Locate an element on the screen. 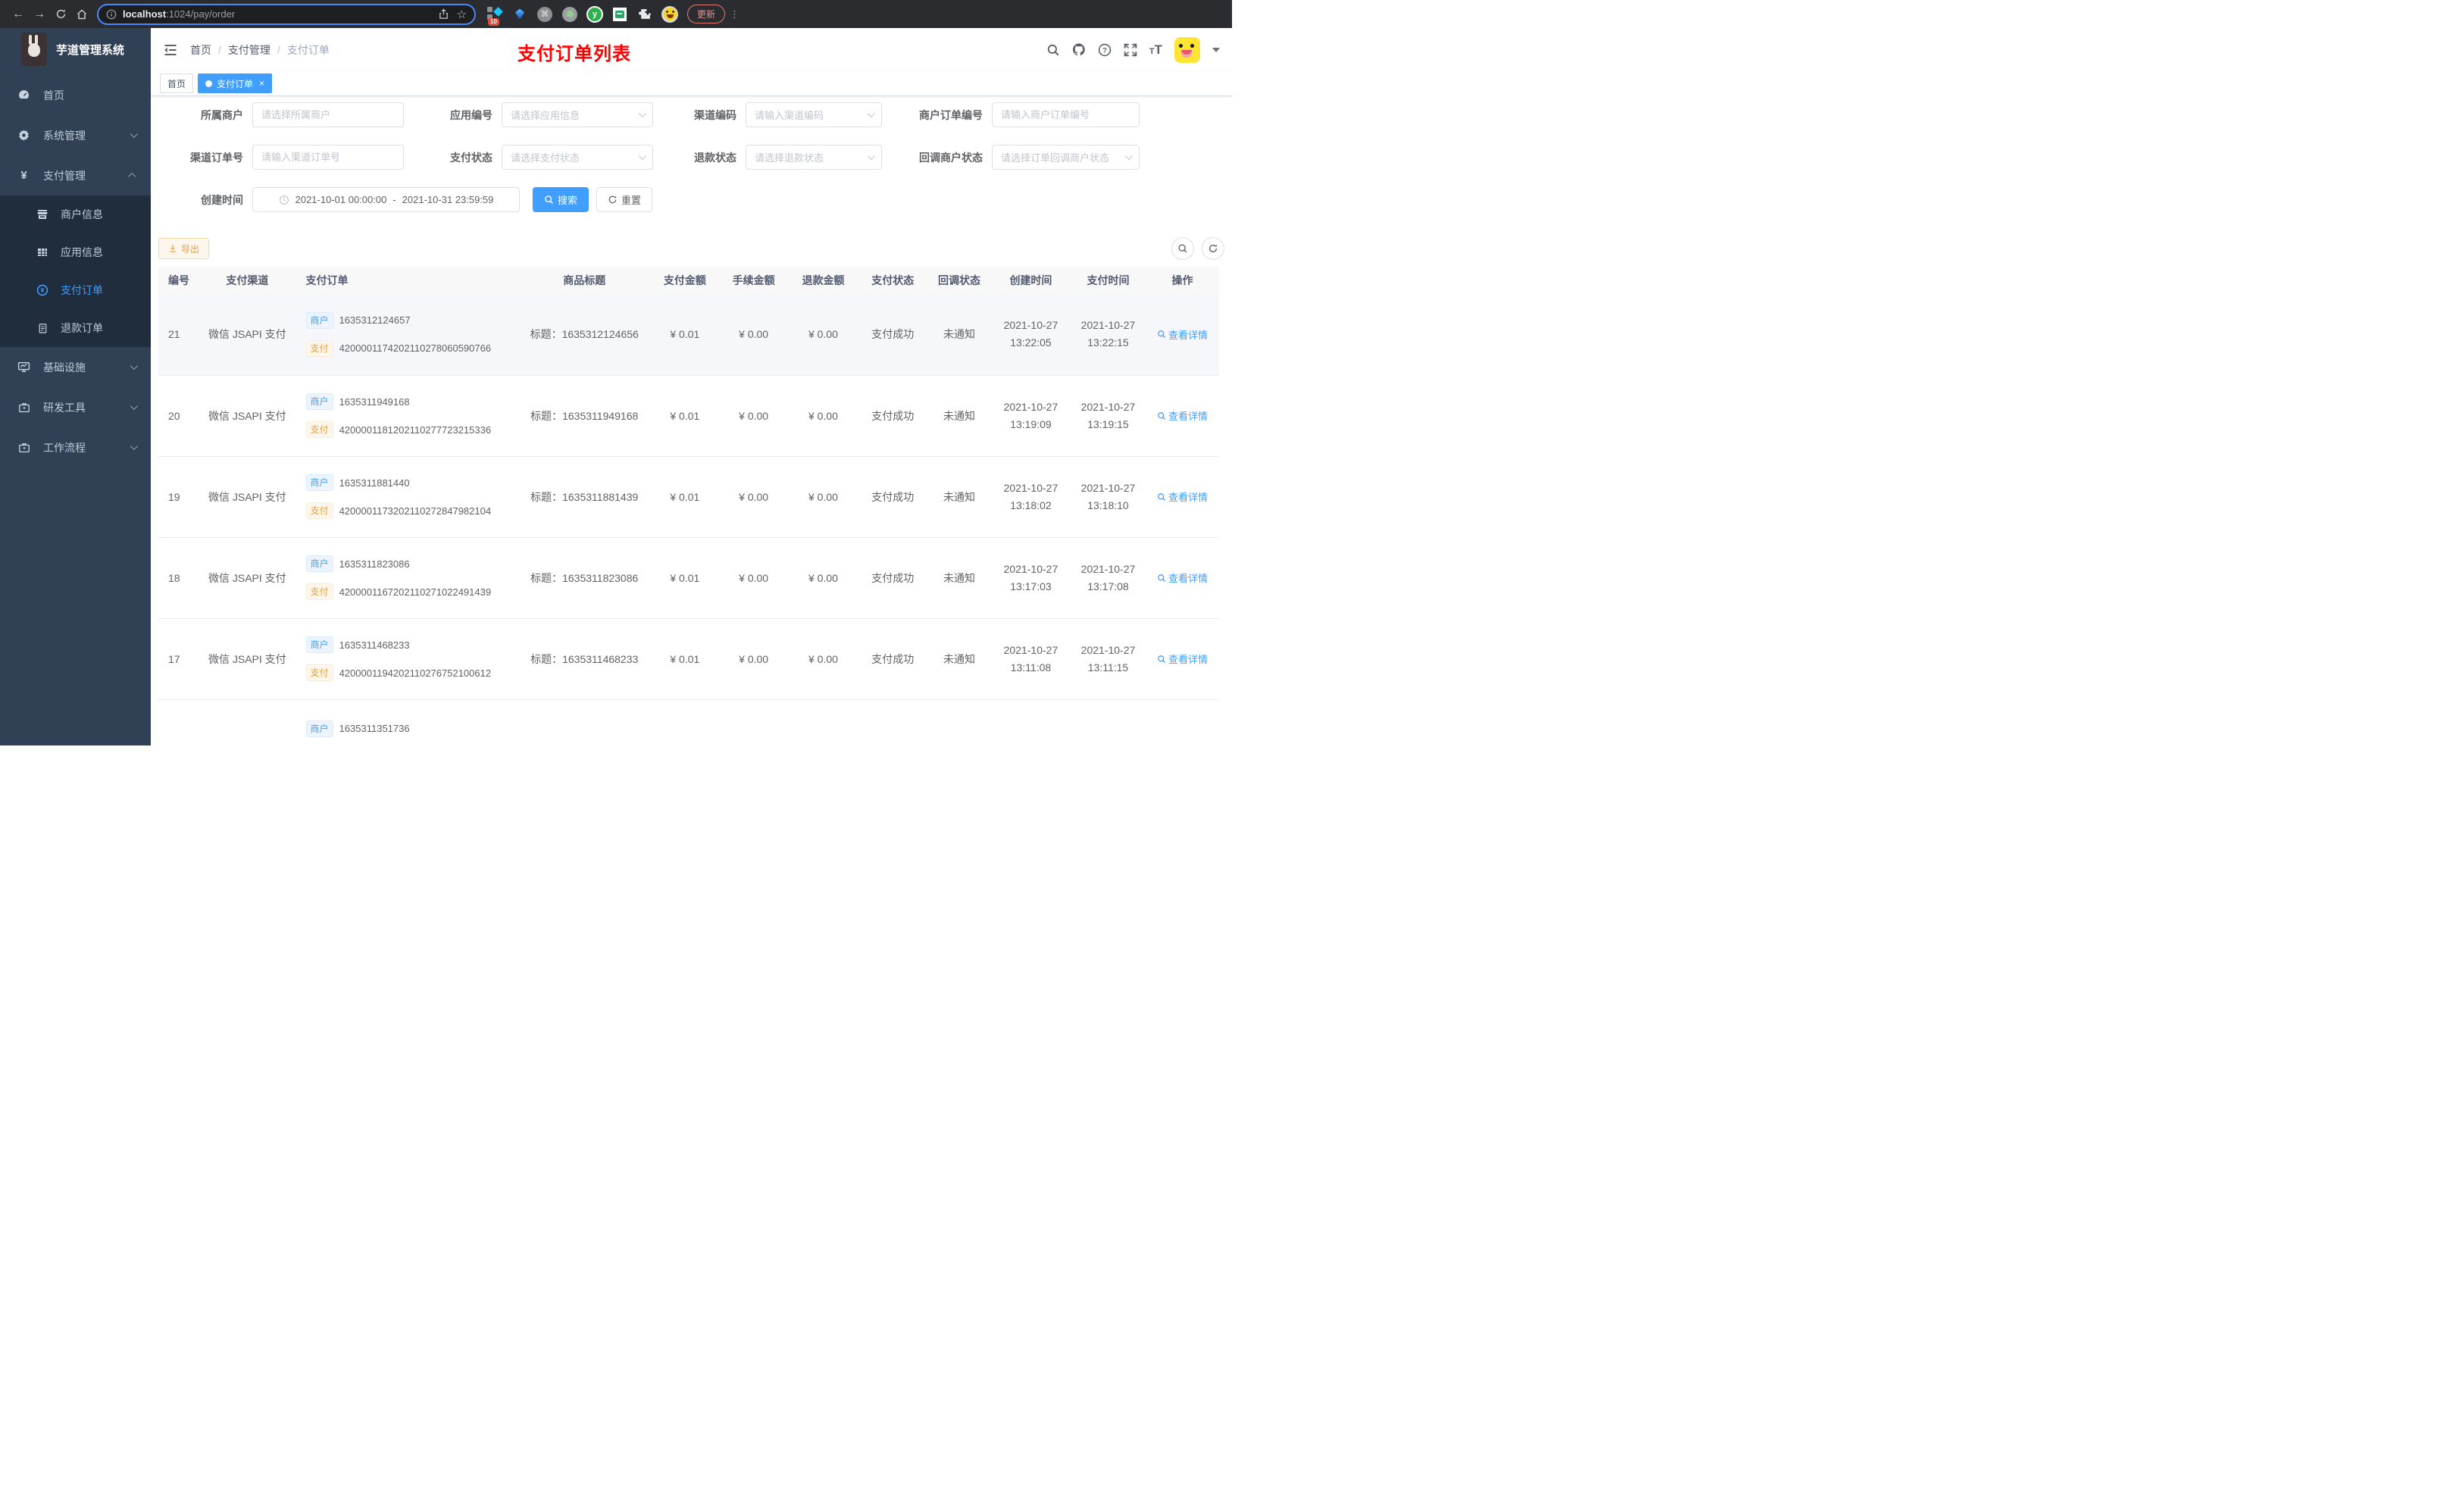  browser-home-button is located at coordinates (81, 14).